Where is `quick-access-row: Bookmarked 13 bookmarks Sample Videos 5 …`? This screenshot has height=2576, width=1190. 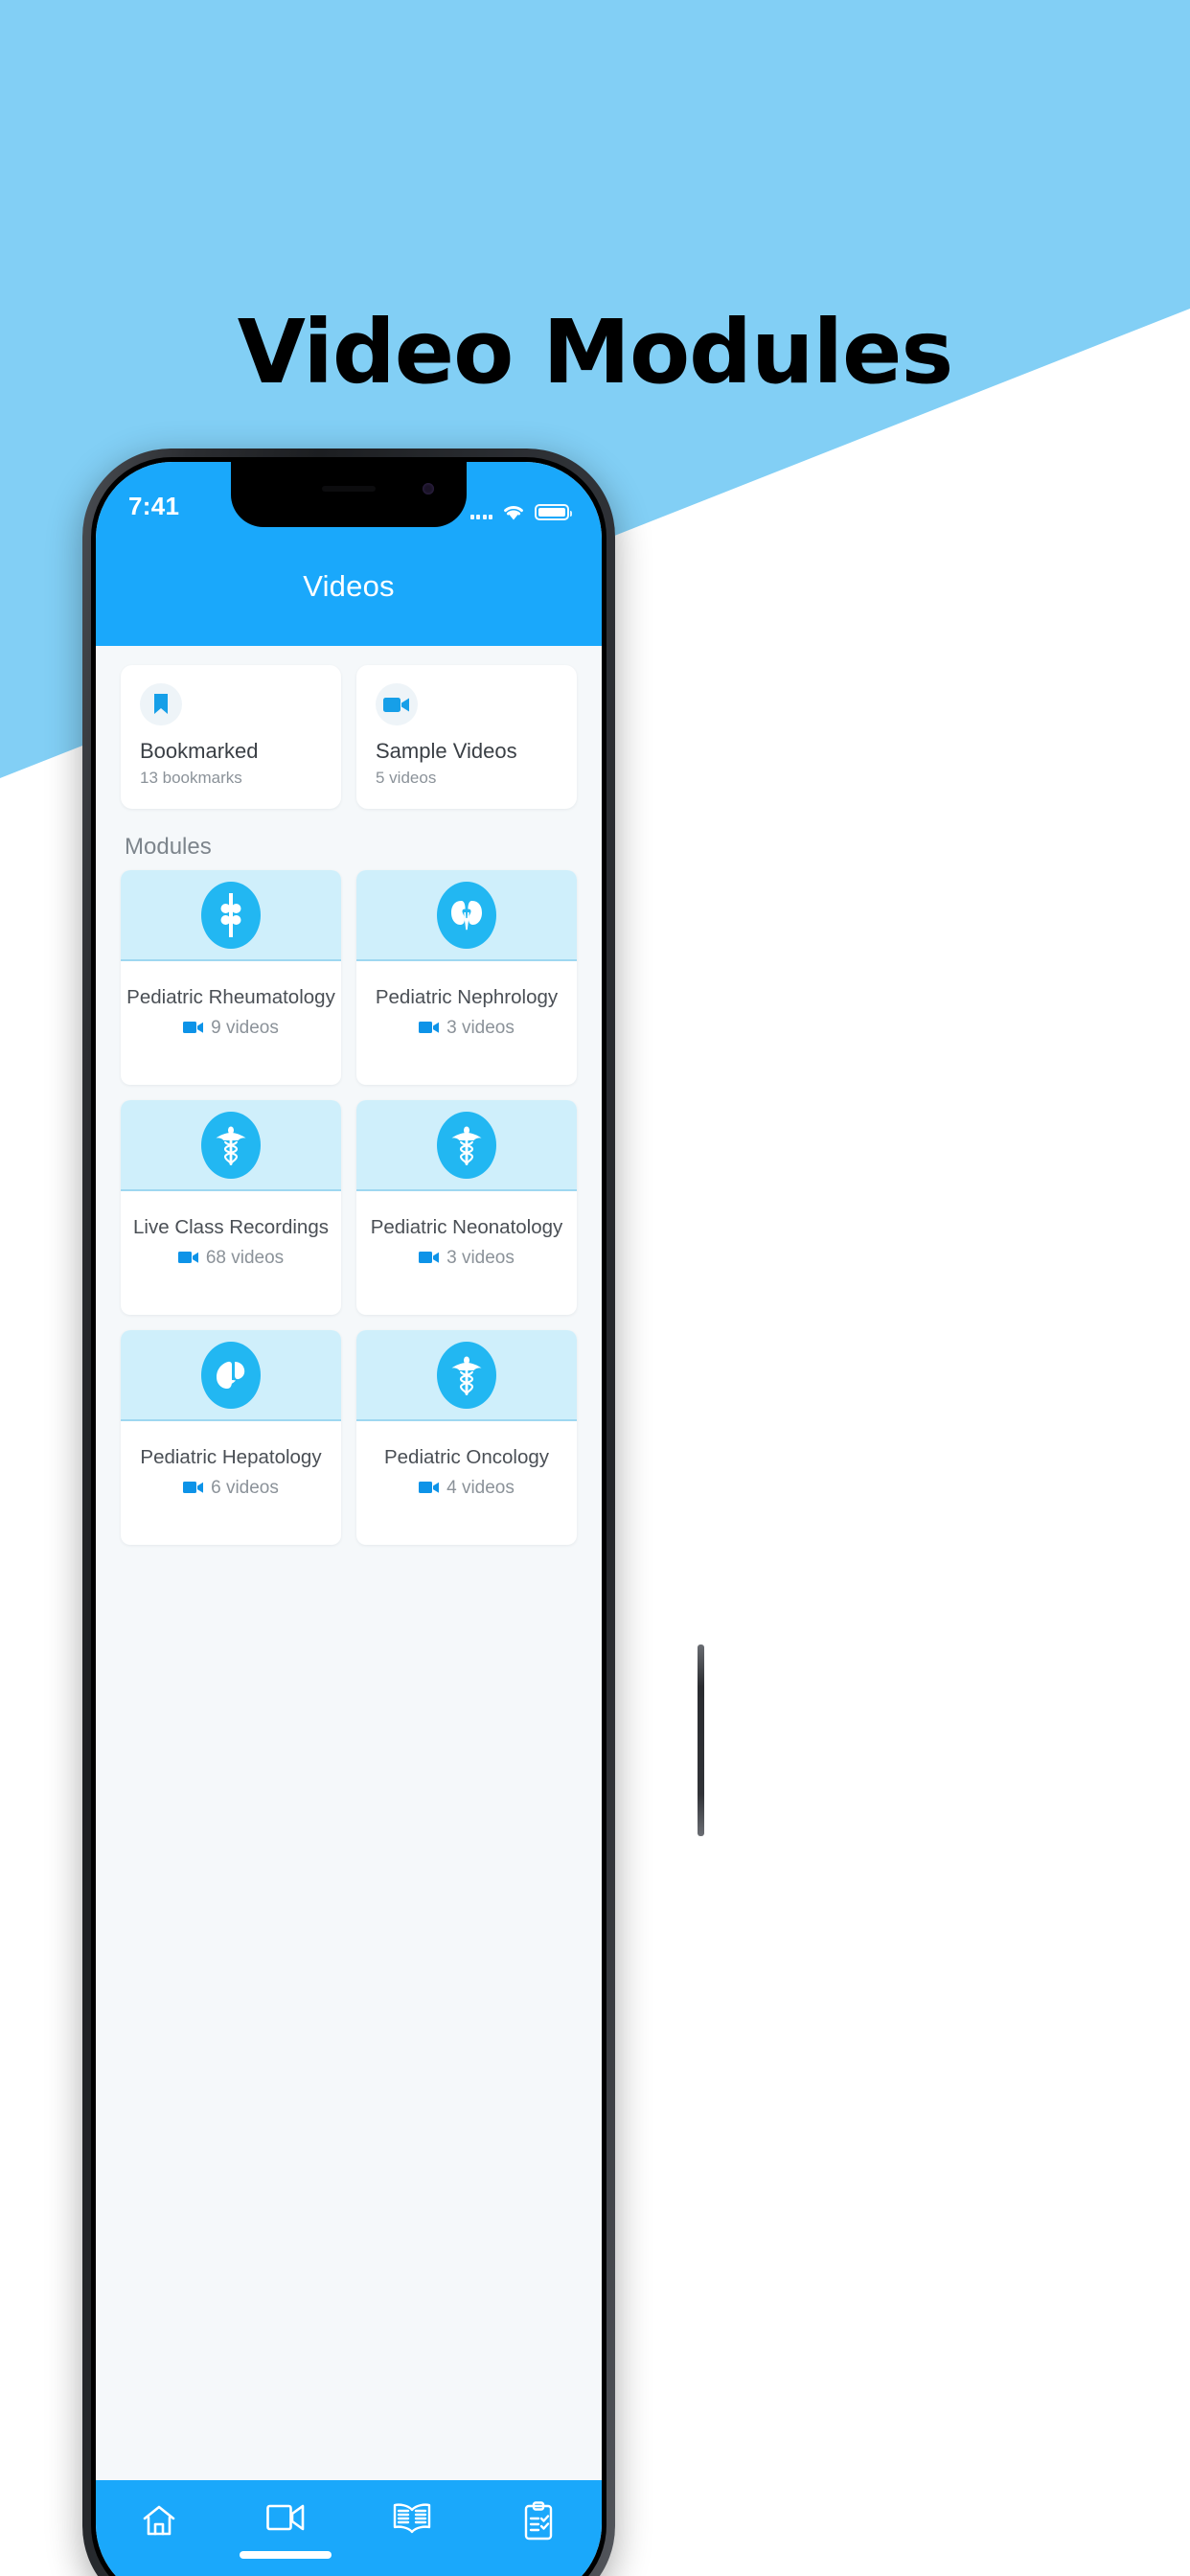
quick-access-row: Bookmarked 13 bookmarks Sample Videos 5 … is located at coordinates (349, 728).